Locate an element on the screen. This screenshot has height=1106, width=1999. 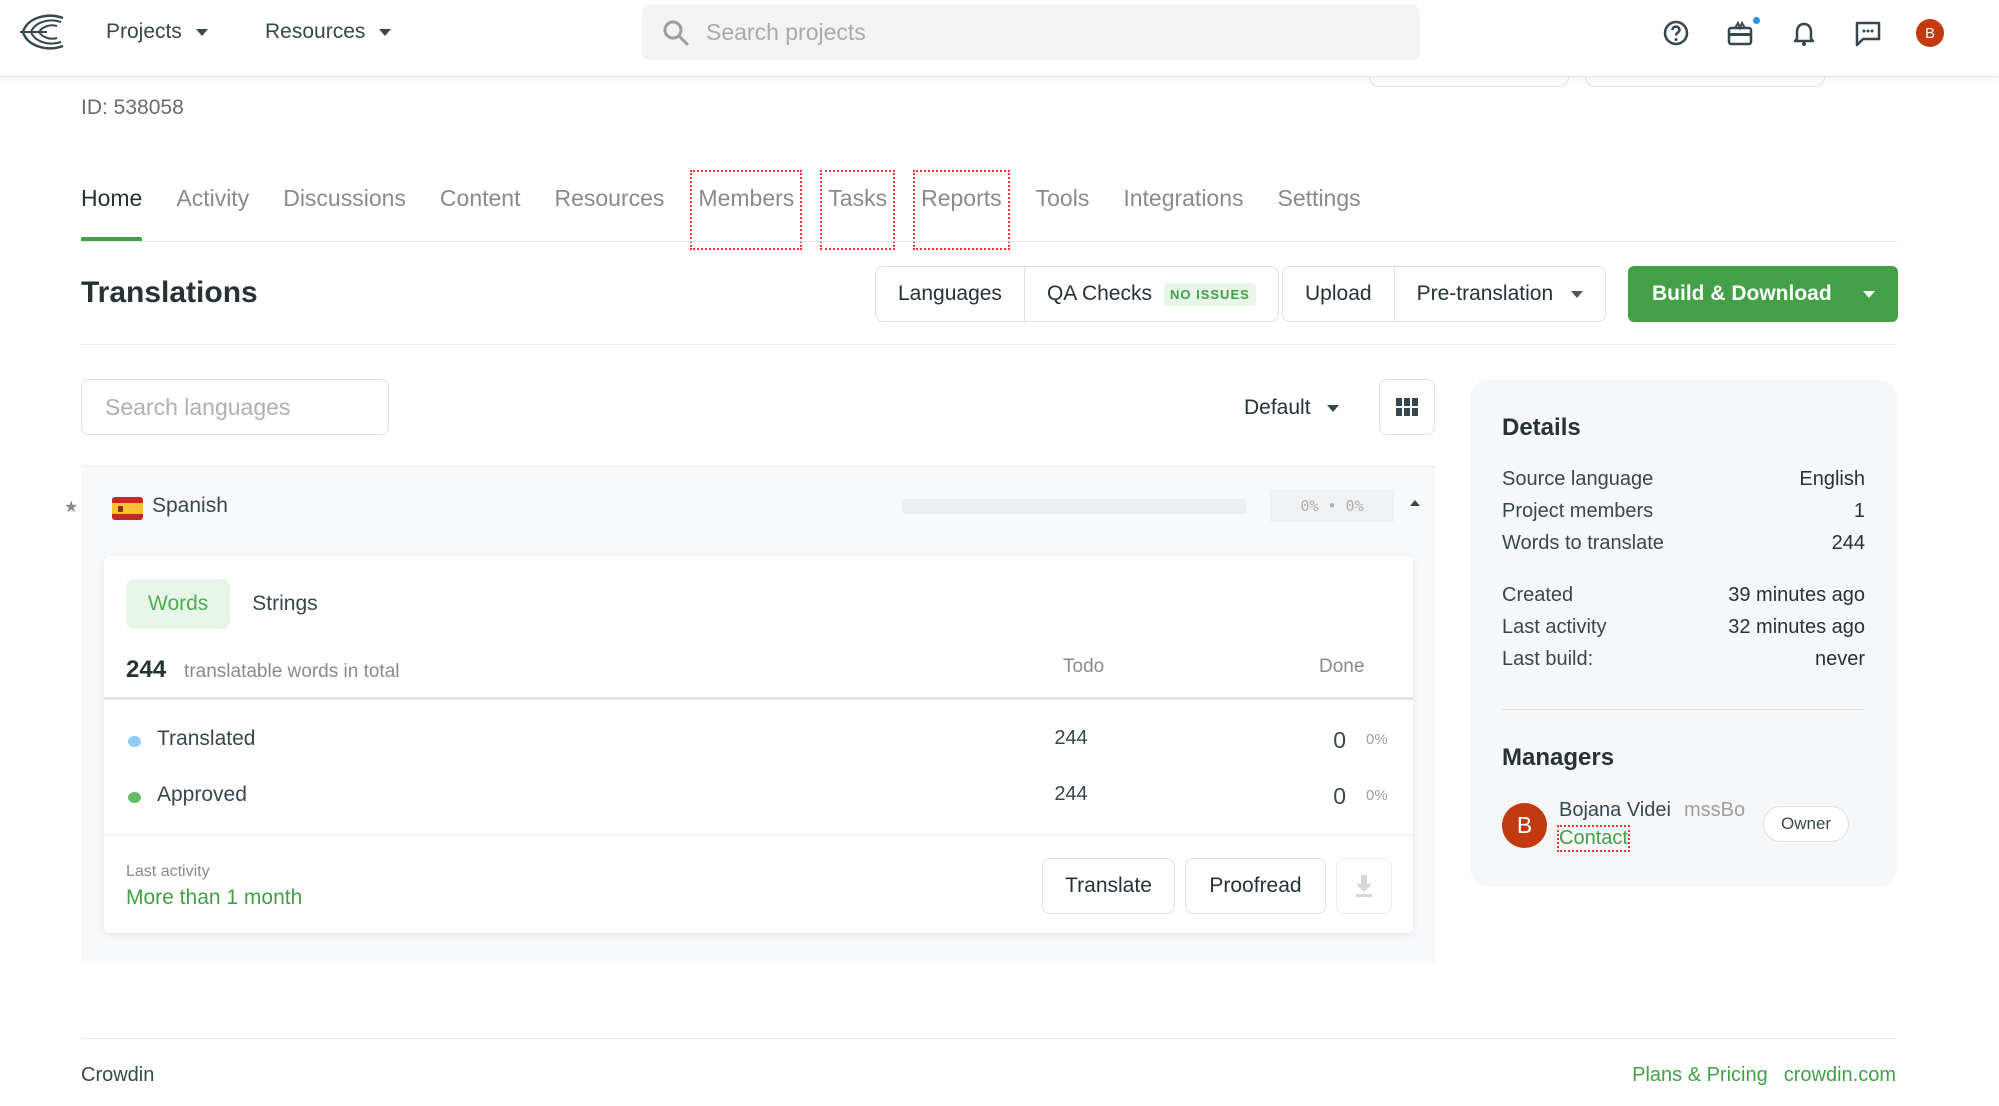
manager-handle: mssBo is located at coordinates (1715, 810).